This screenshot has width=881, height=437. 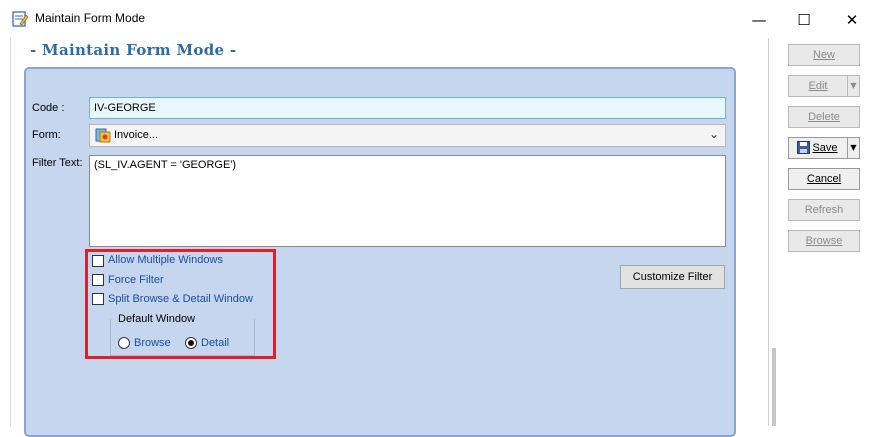 I want to click on save-button-label: Save, so click(x=825, y=148).